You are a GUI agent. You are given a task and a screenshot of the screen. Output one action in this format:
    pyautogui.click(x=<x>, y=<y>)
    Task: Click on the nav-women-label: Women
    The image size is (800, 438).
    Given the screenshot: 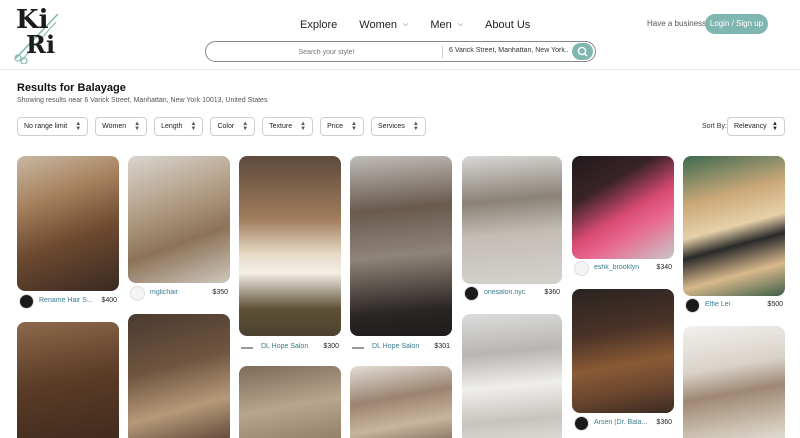 What is the action you would take?
    pyautogui.click(x=378, y=25)
    